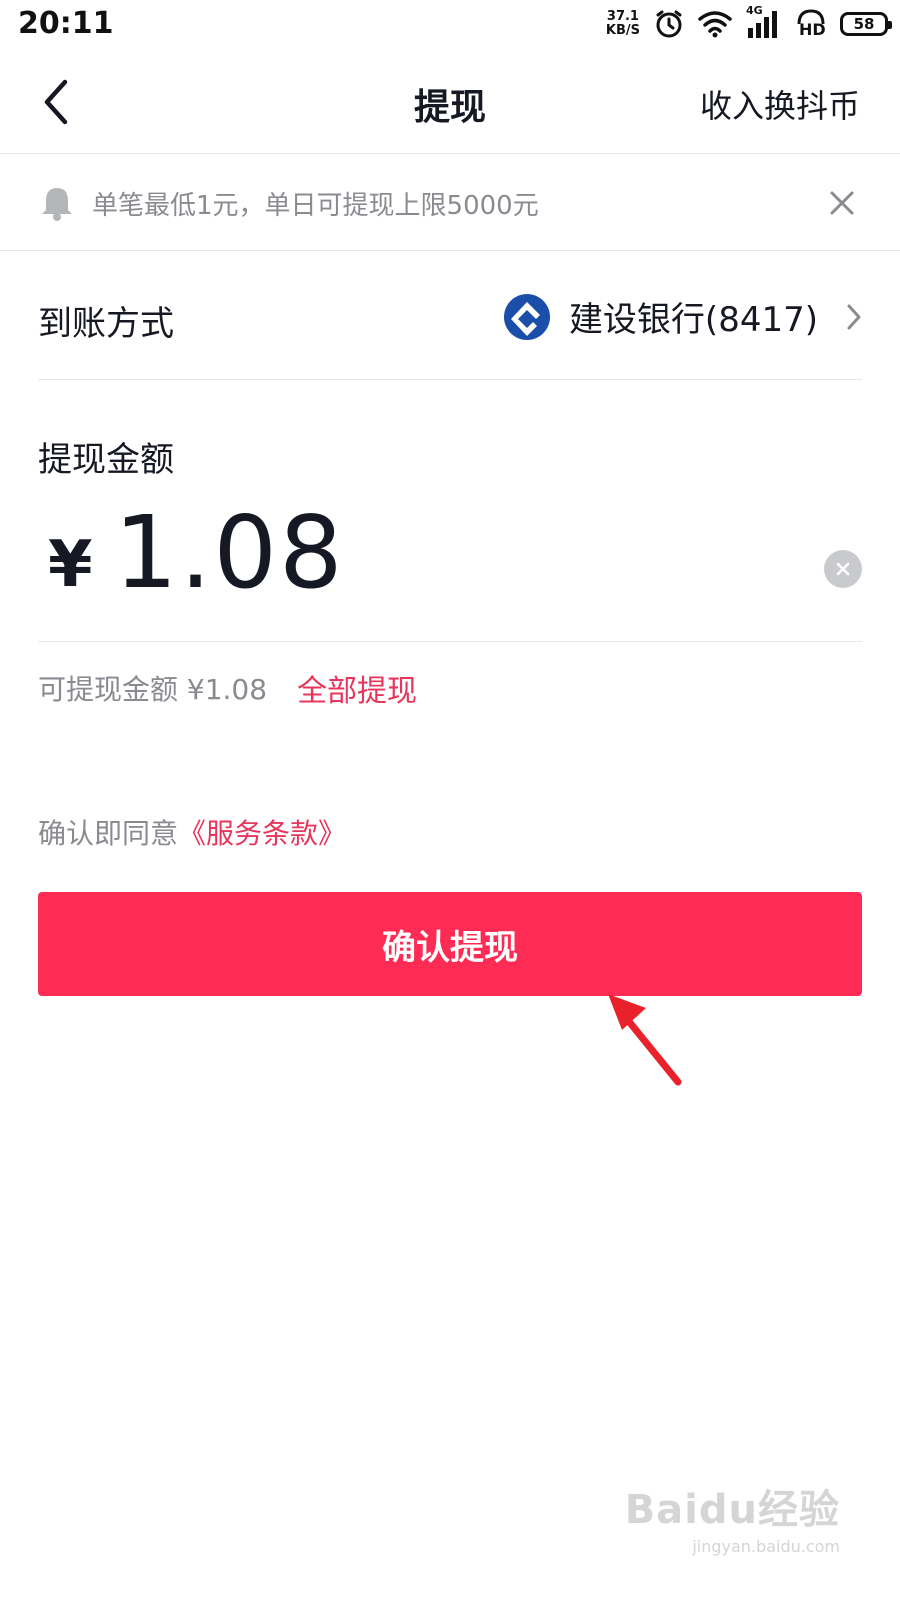 Image resolution: width=900 pixels, height=1600 pixels. I want to click on available-balance-text: 可提现金额 ¥1.08, so click(153, 689).